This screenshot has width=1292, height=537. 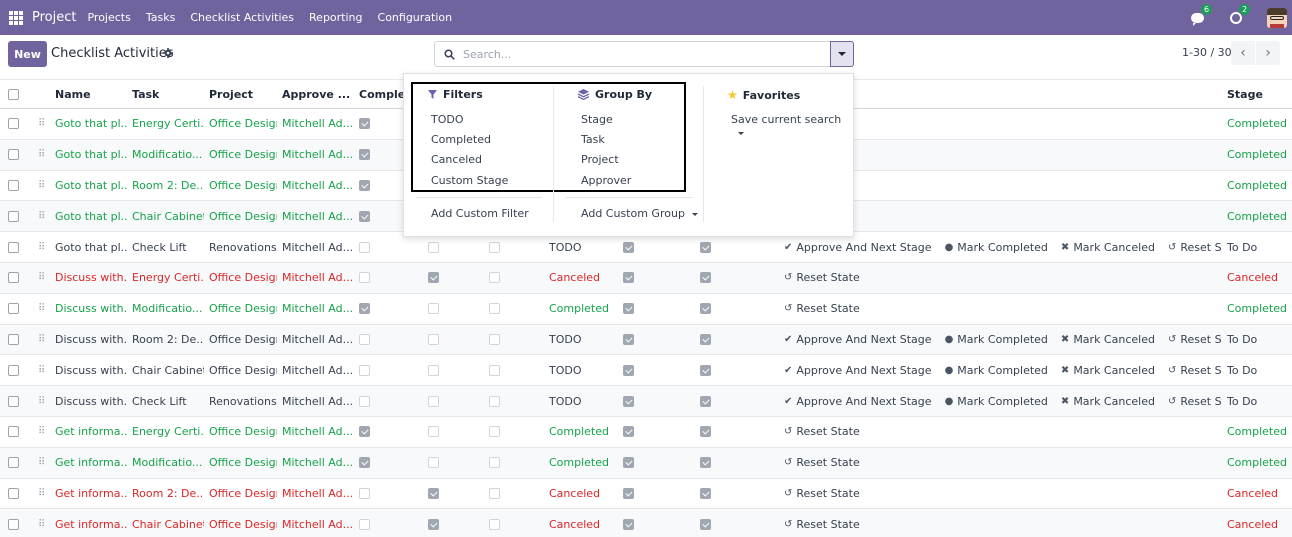 I want to click on groupby-project: Project, so click(x=600, y=159).